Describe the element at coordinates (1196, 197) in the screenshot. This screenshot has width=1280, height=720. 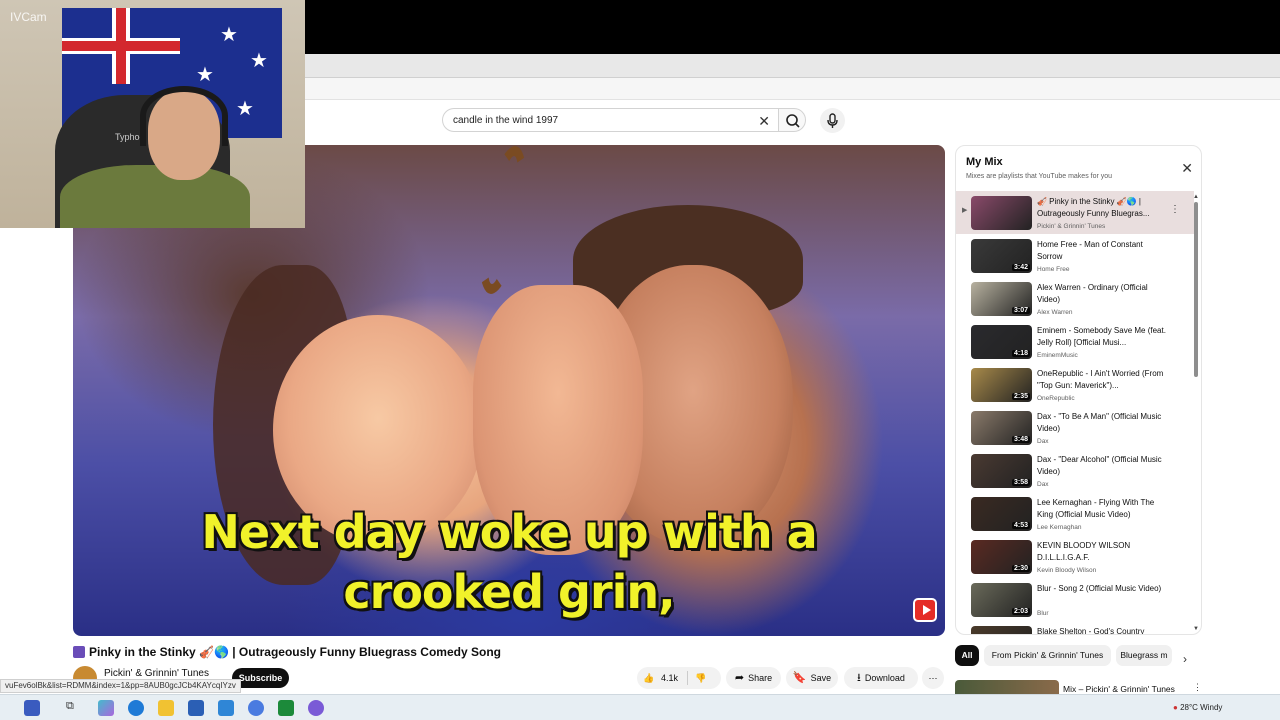
I see `scroll-up-icon: ▲` at that location.